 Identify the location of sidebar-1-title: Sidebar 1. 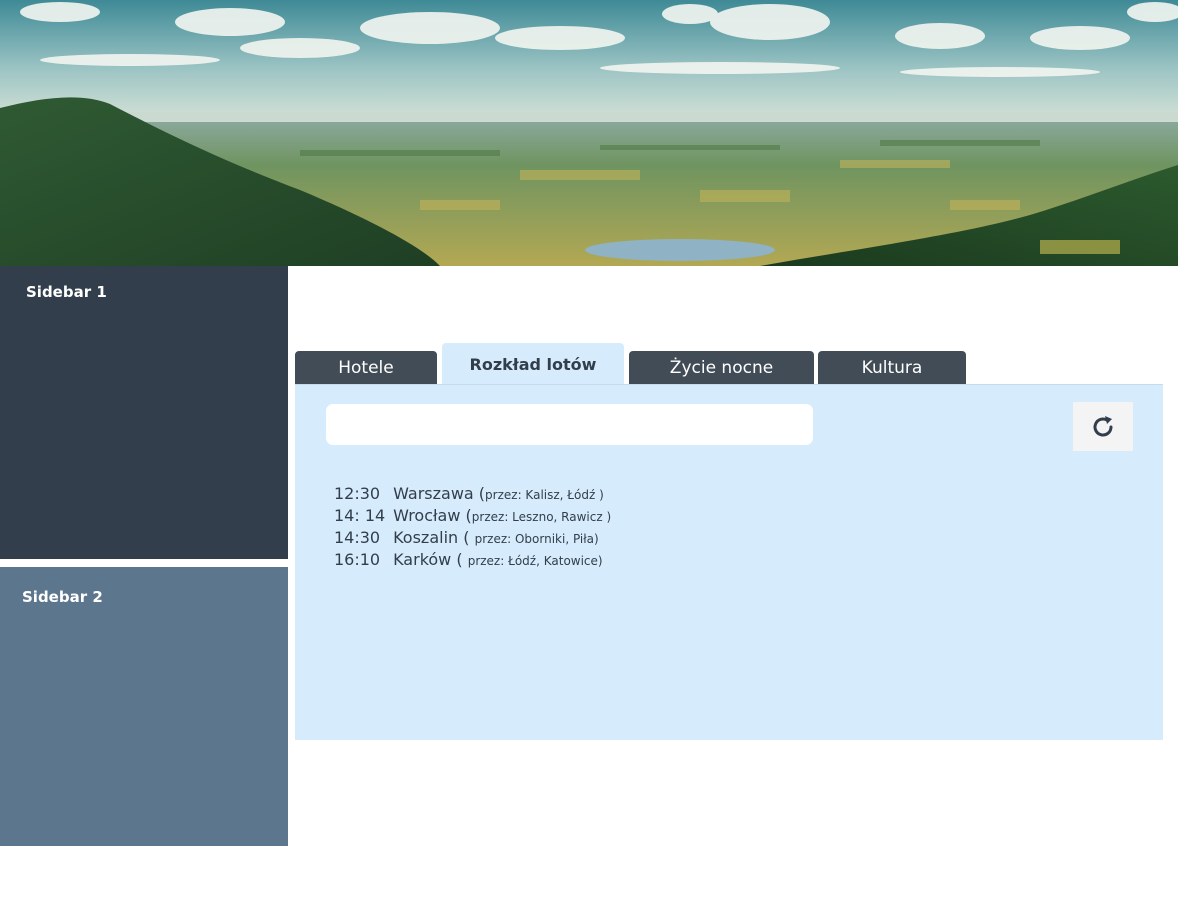
(66, 292).